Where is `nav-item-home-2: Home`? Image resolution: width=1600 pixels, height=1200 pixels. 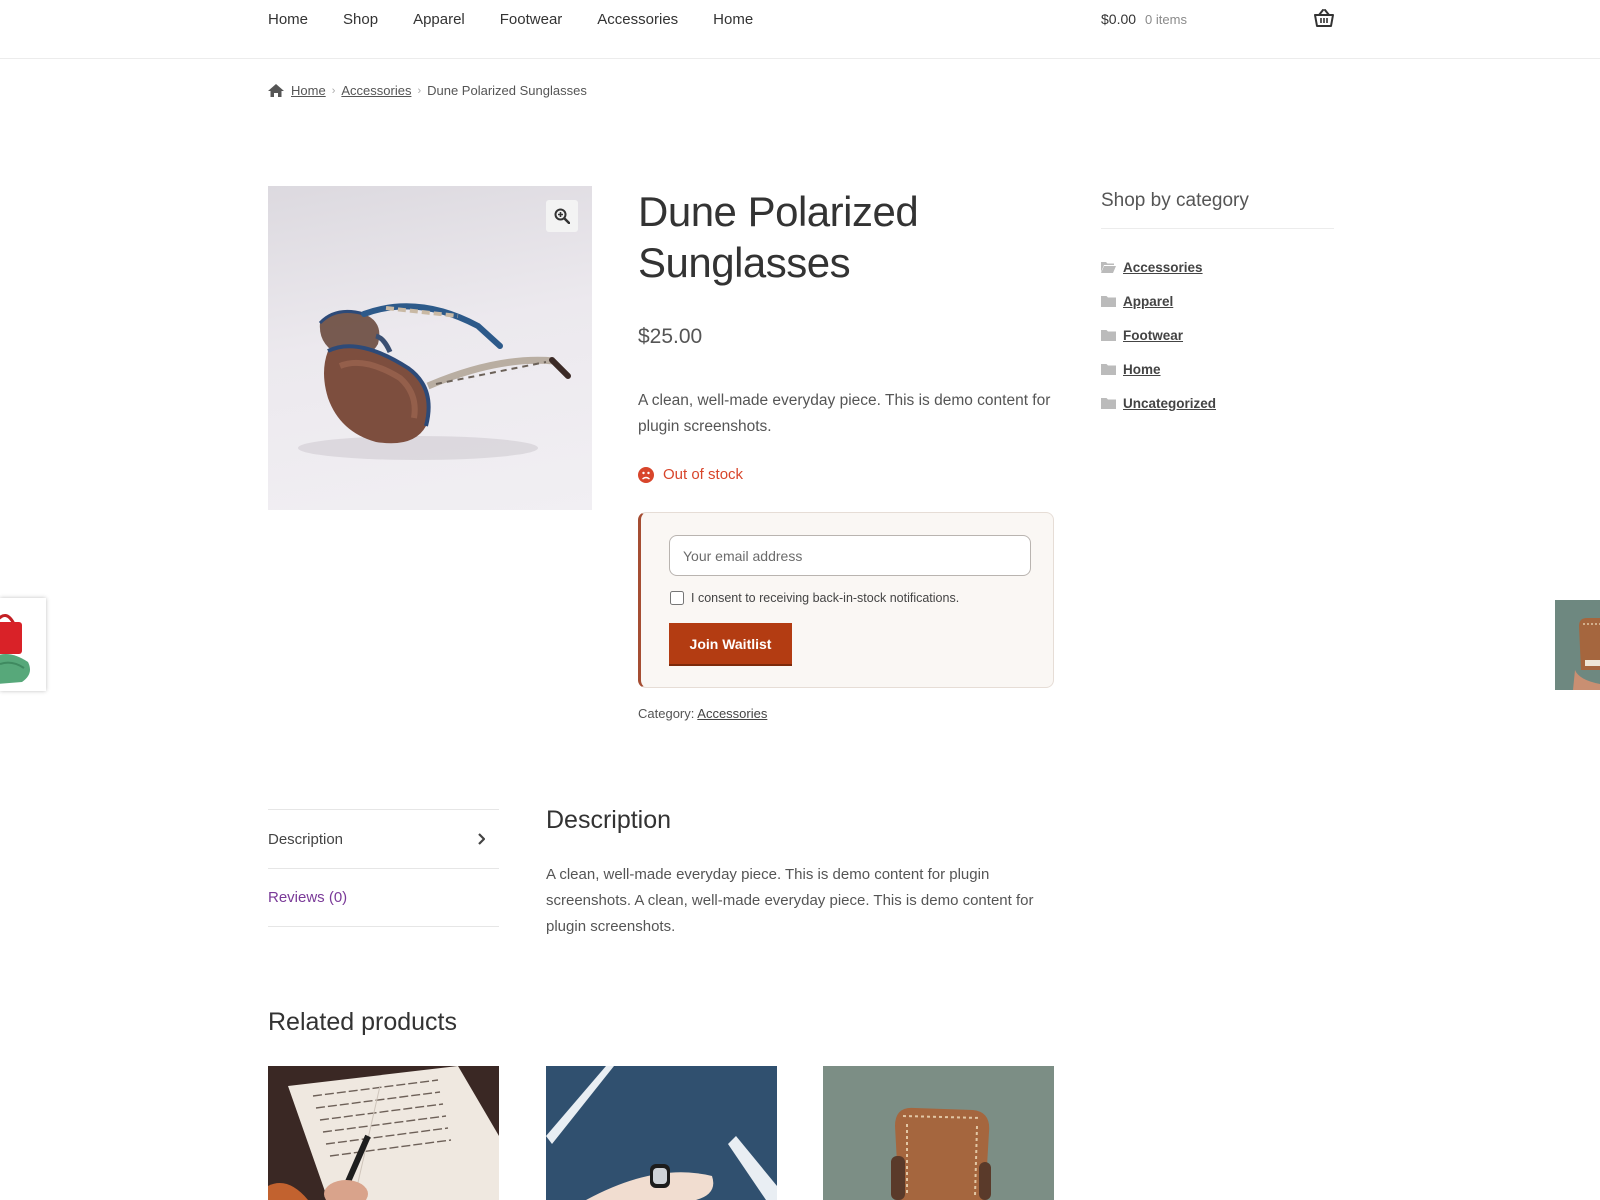
nav-item-home-2: Home is located at coordinates (733, 19).